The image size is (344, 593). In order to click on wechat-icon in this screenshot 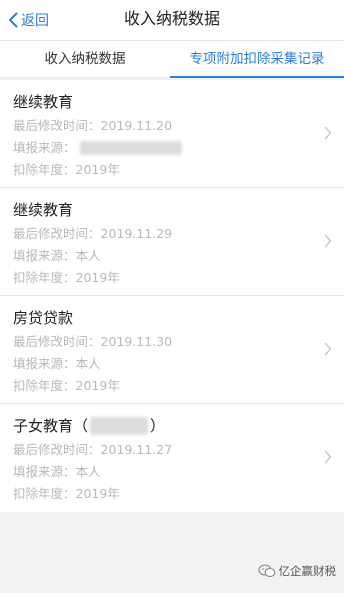, I will do `click(266, 571)`.